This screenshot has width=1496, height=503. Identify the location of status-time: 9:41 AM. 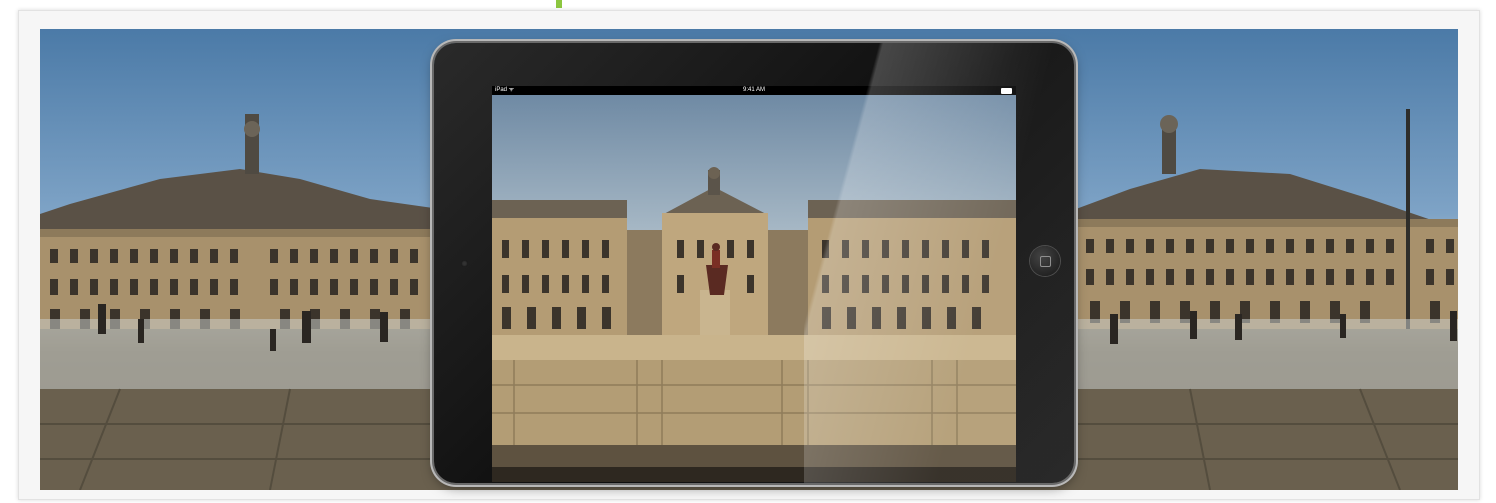
(753, 90).